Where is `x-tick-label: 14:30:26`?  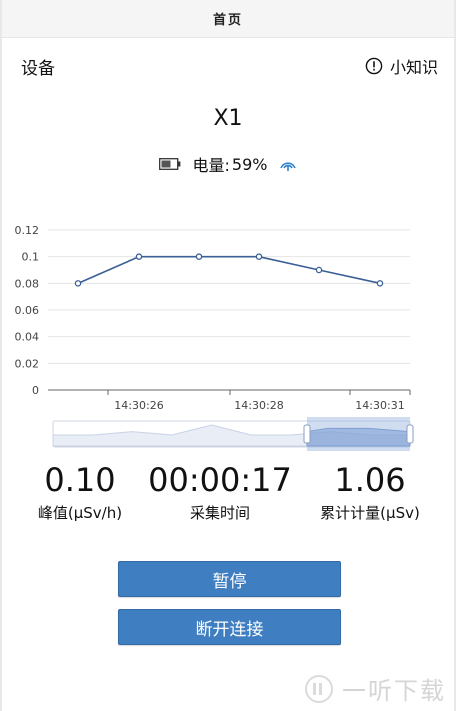
x-tick-label: 14:30:26 is located at coordinates (138, 404).